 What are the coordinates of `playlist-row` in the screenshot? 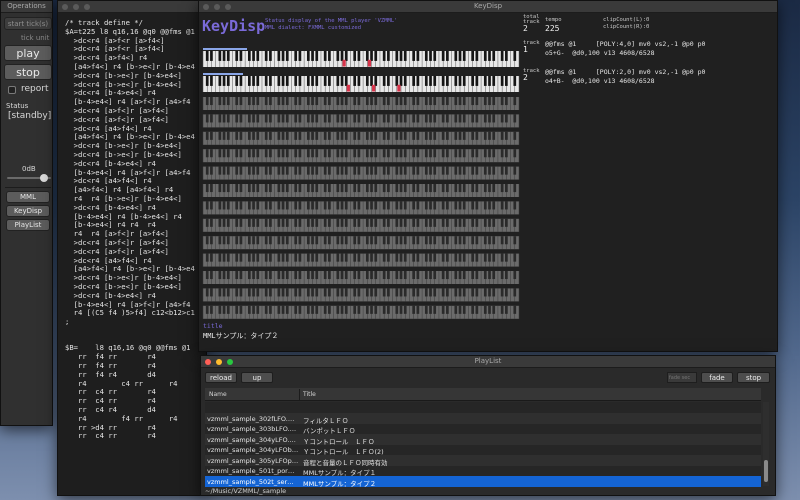 It's located at (483, 407).